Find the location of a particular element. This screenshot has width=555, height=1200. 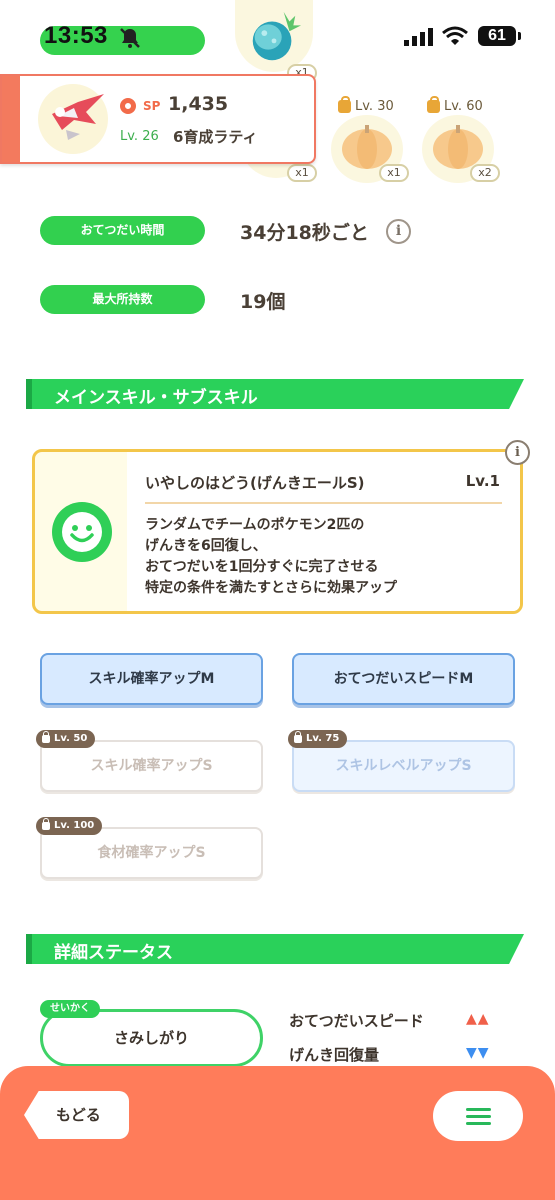

cell-signal-icon is located at coordinates (418, 37).